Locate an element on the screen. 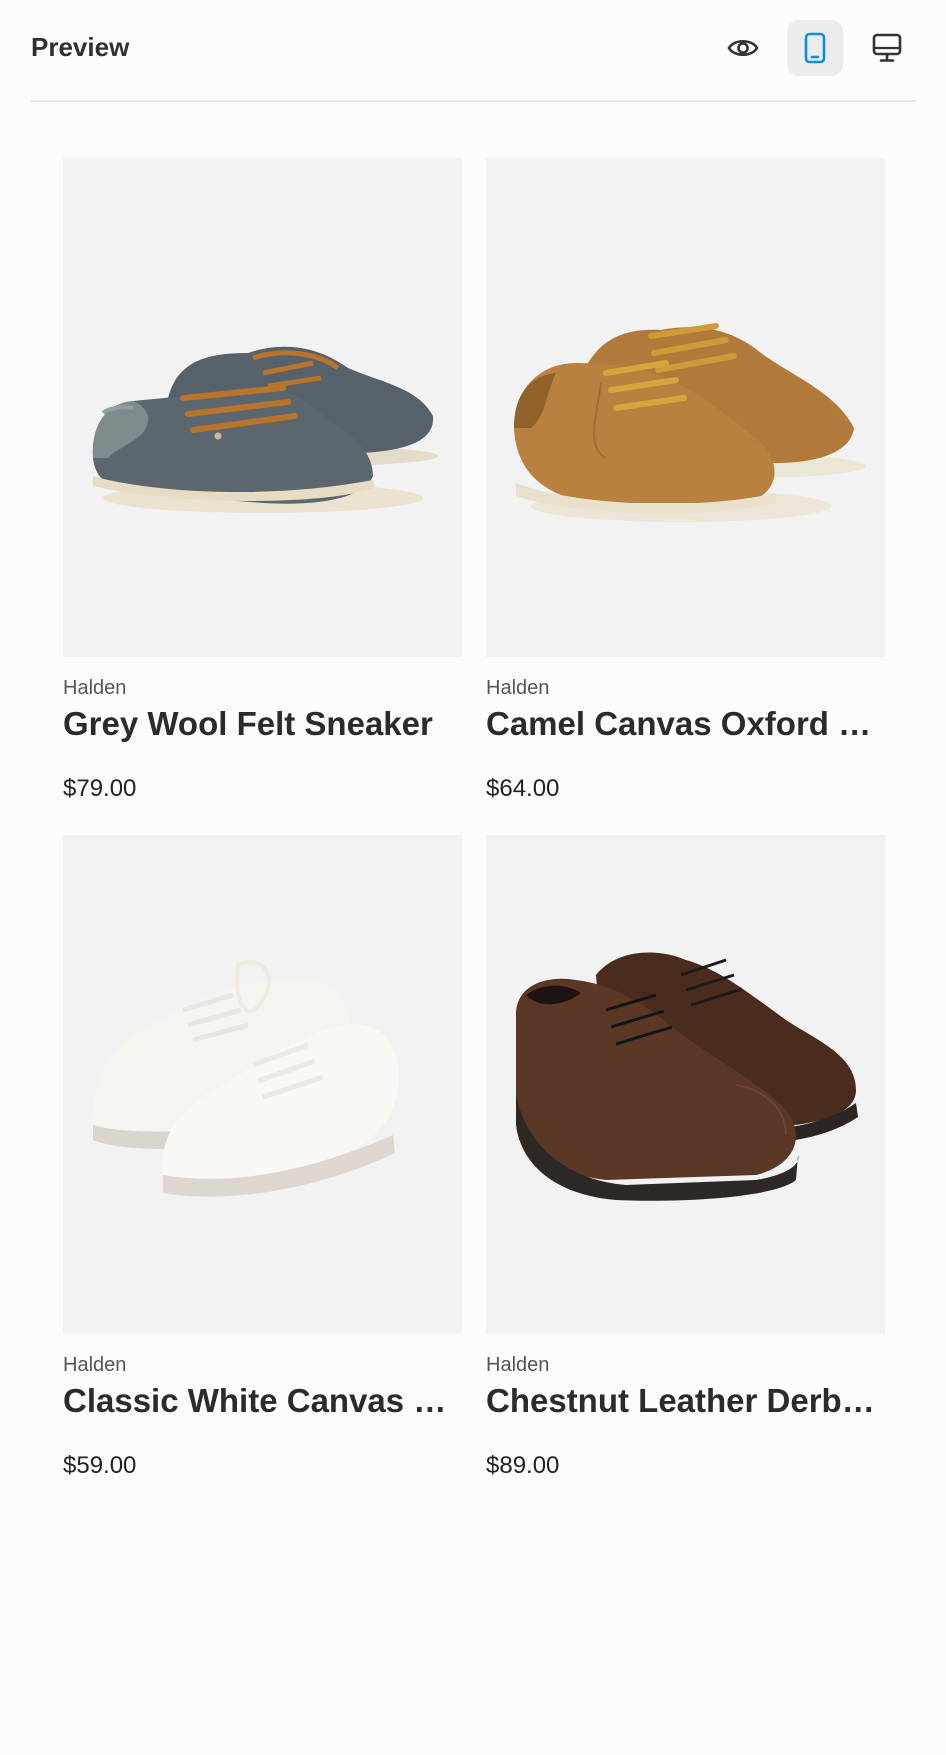 The image size is (946, 1755). product-title: Classic White Canvas Sneaker is located at coordinates (262, 1401).